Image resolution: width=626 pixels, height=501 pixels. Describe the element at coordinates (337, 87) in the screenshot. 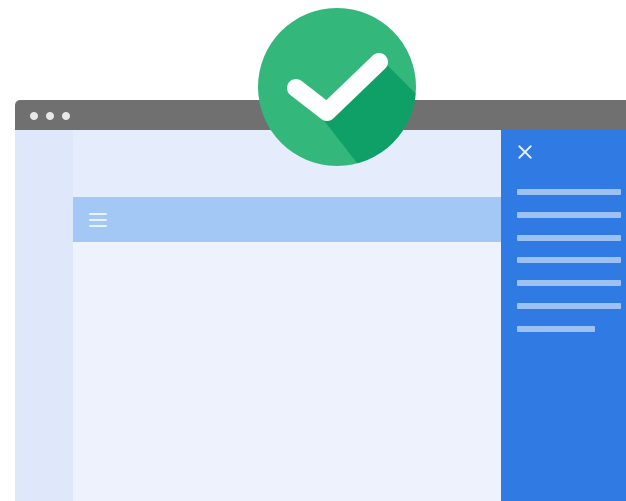

I see `checkmark-badge` at that location.